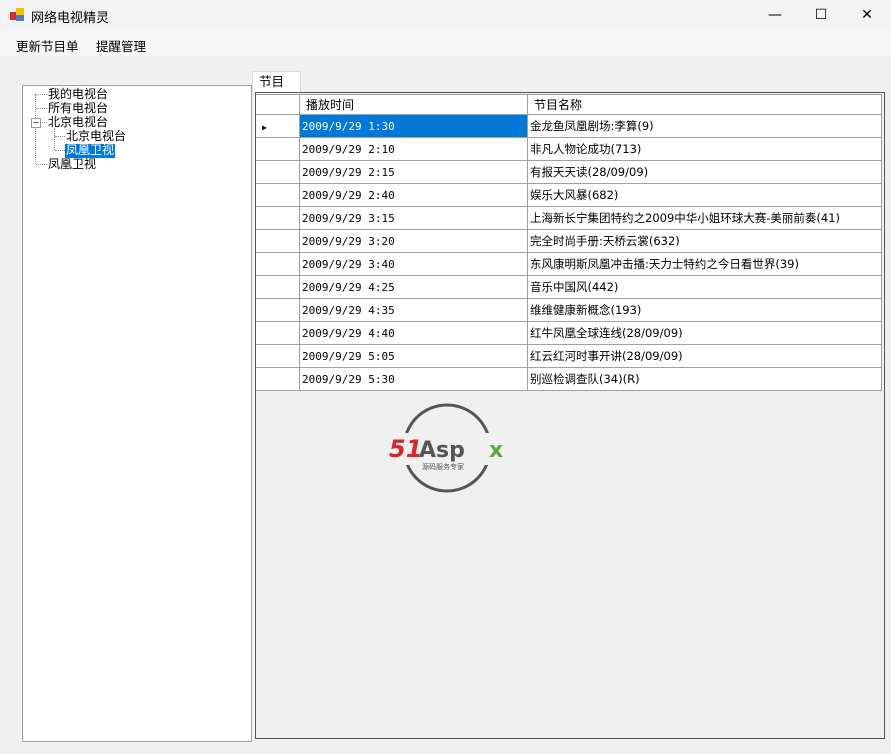 The image size is (891, 754). Describe the element at coordinates (413, 310) in the screenshot. I see `cell-time: 2009/9/29 4:35` at that location.